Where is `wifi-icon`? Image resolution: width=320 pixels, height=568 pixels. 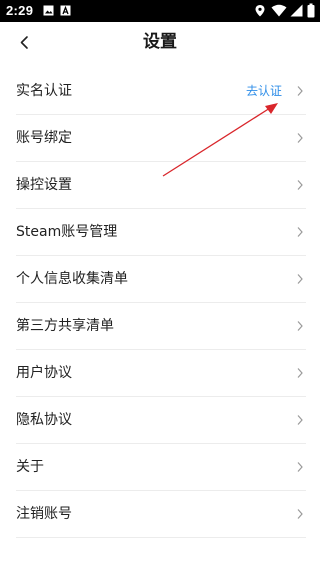
wifi-icon is located at coordinates (279, 10).